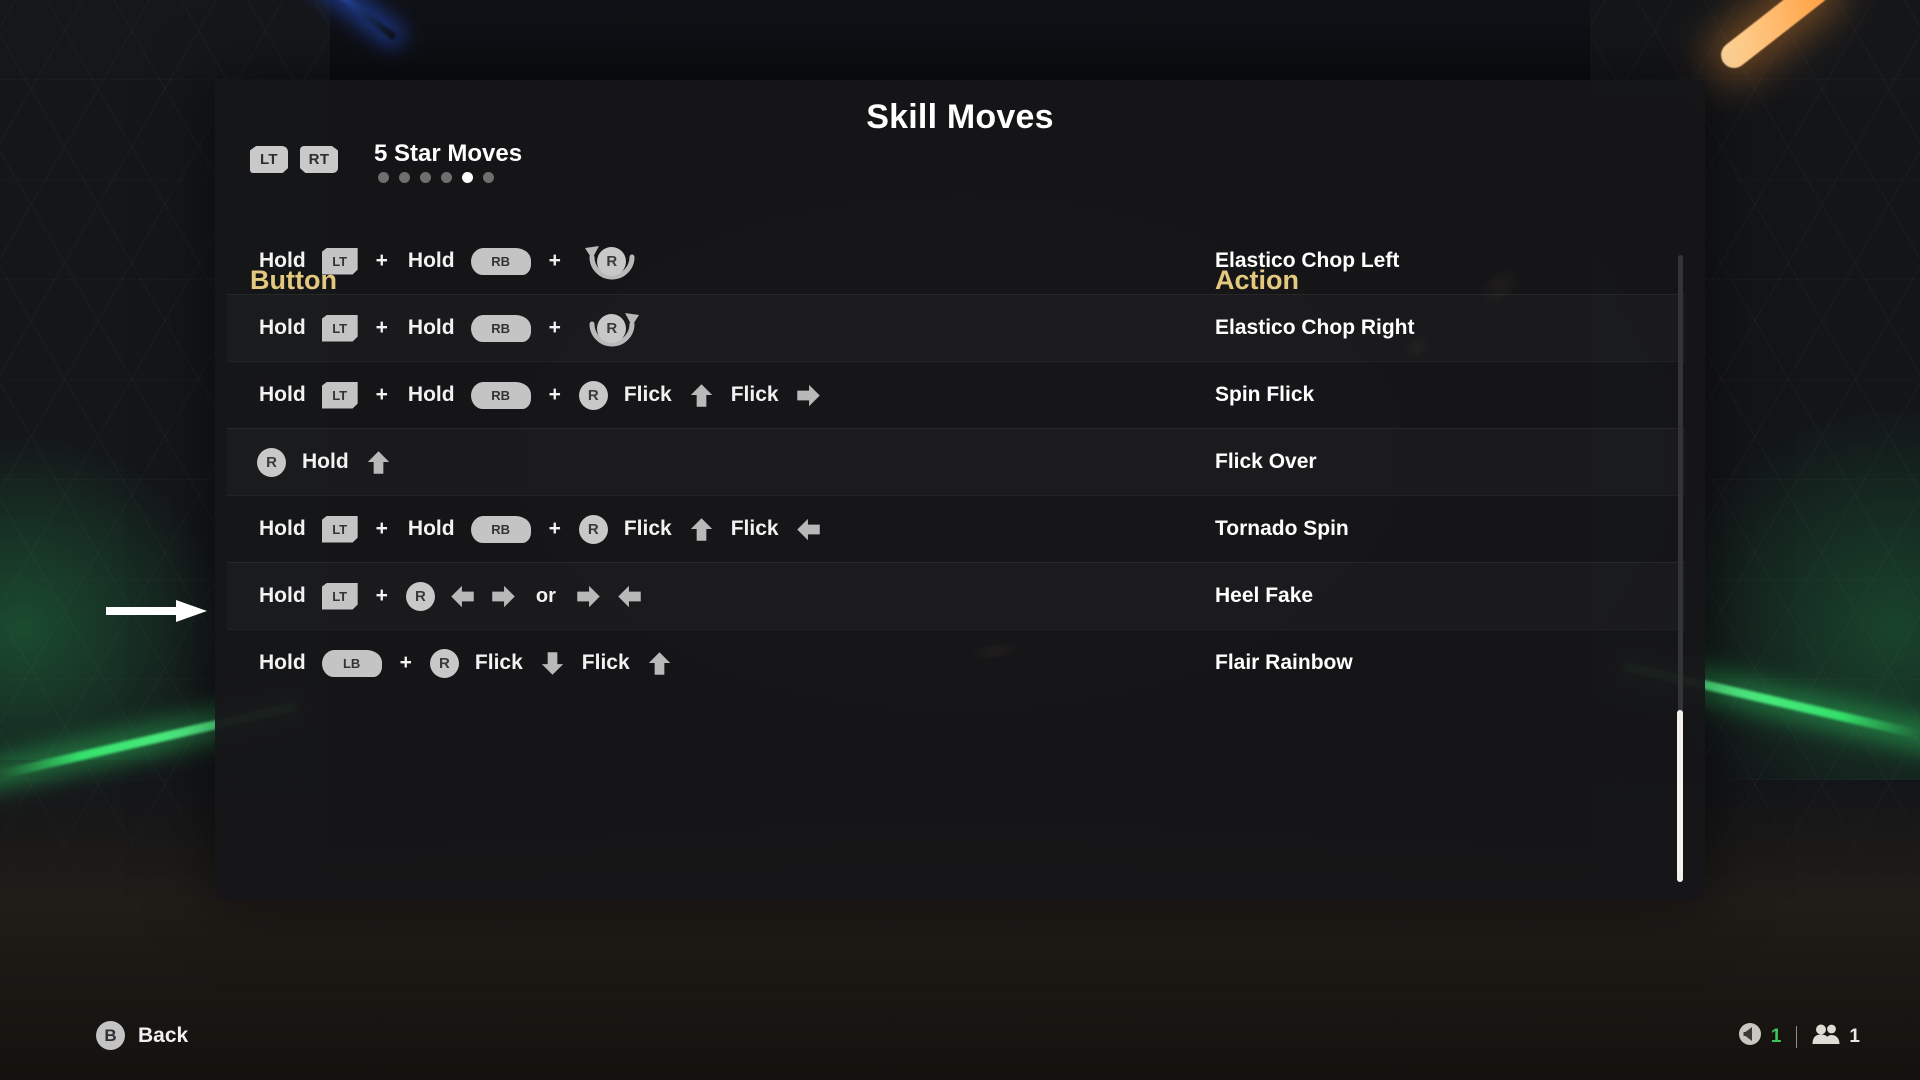  Describe the element at coordinates (545, 595) in the screenshot. I see `combo-or-separator: or` at that location.